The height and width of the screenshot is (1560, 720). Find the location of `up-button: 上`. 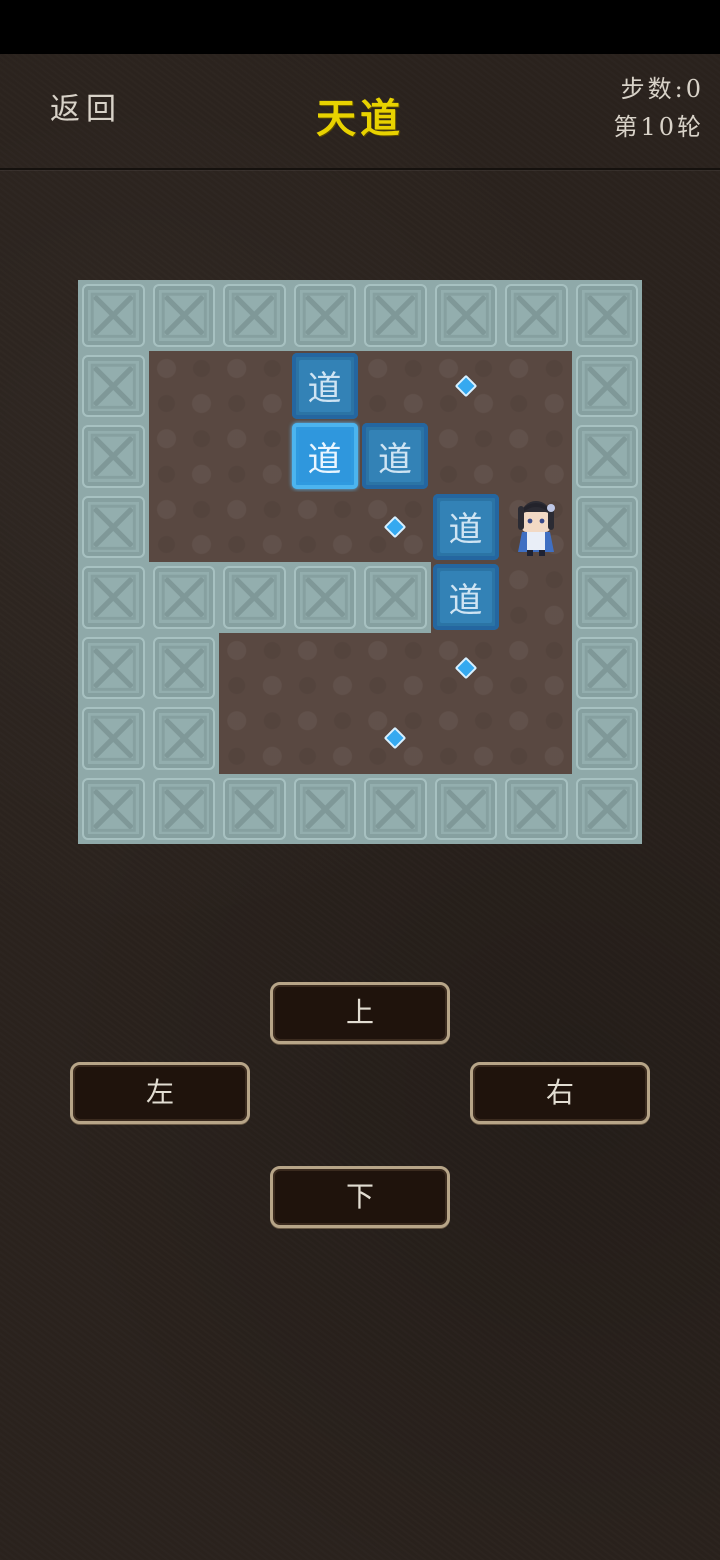

up-button: 上 is located at coordinates (360, 1013).